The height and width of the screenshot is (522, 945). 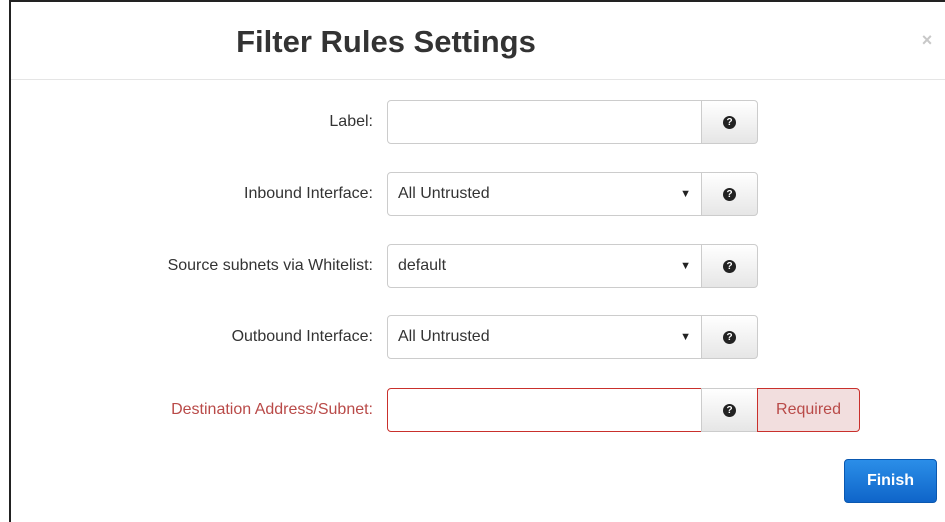 I want to click on inbound-interface-select: All Untrusted ▼, so click(x=544, y=194).